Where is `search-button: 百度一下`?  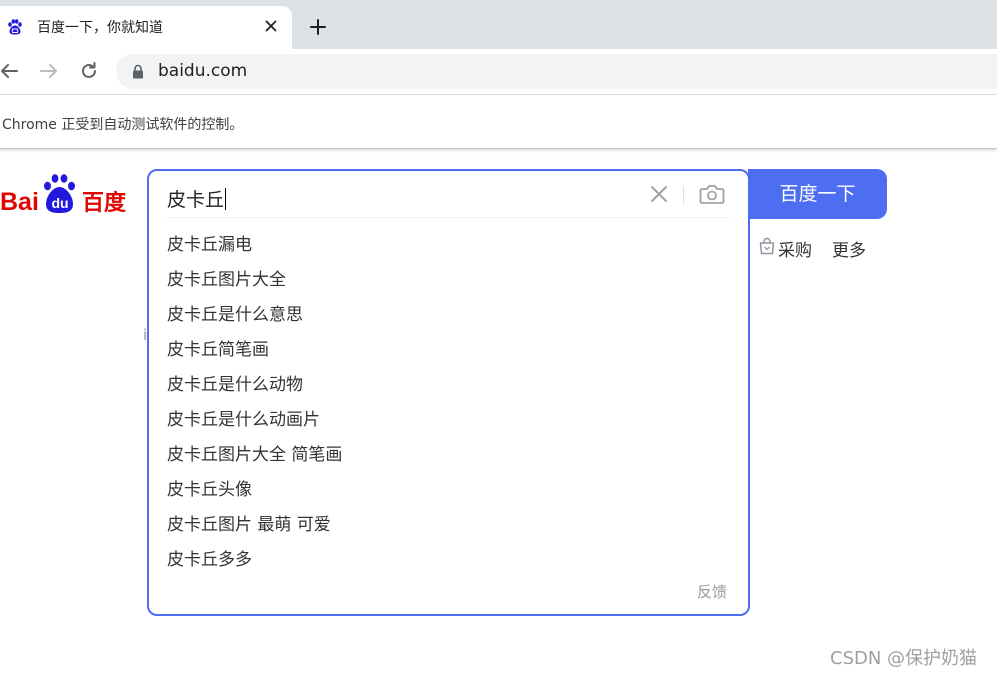
search-button: 百度一下 is located at coordinates (817, 194).